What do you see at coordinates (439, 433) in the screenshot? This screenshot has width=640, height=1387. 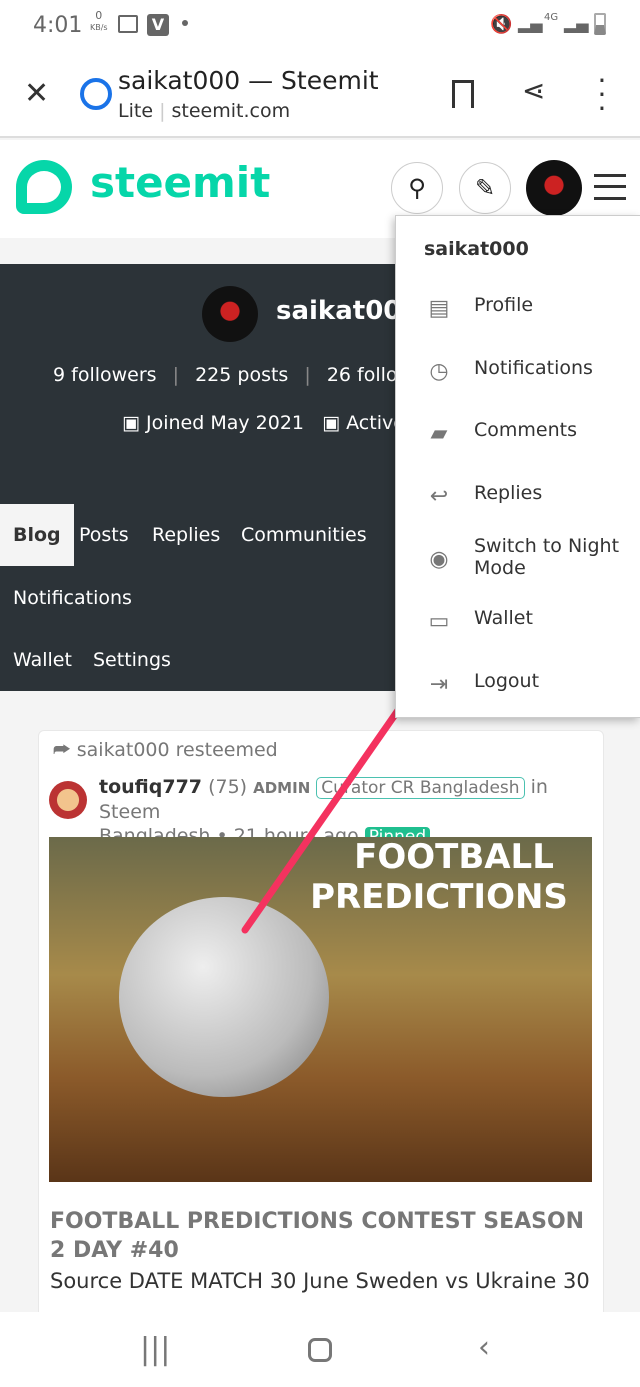 I see `comment-icon: ▰` at bounding box center [439, 433].